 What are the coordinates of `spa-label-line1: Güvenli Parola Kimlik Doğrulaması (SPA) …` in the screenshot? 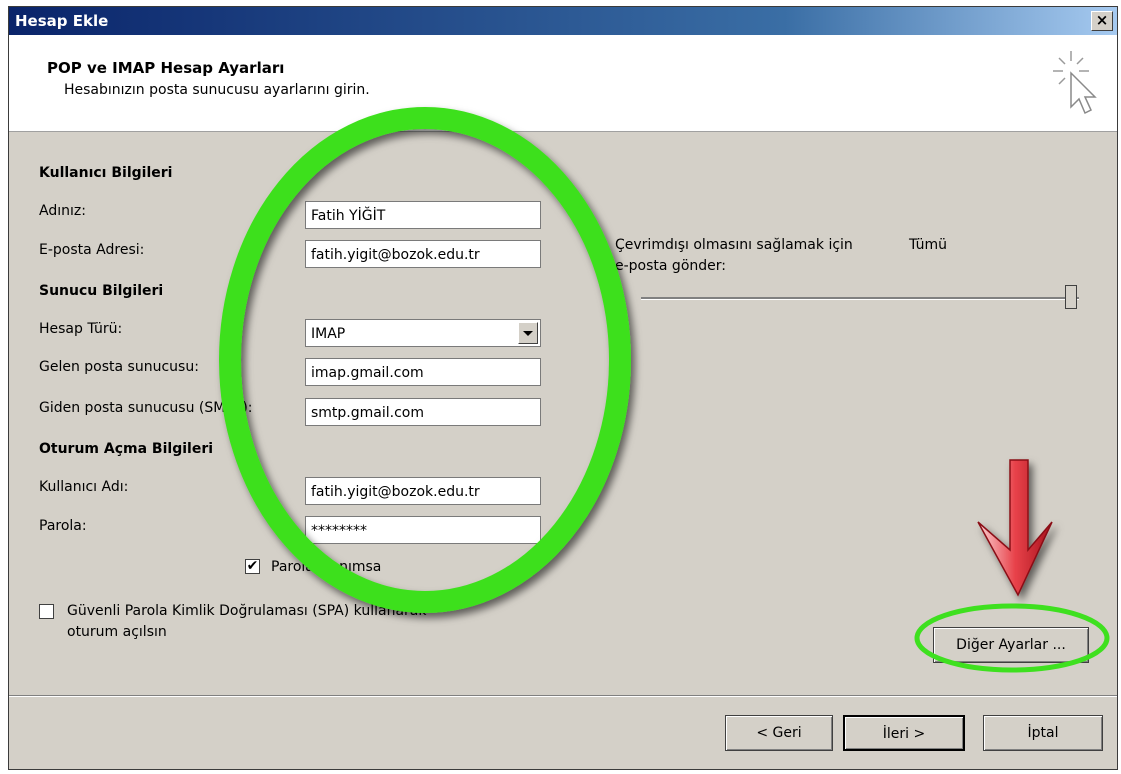 It's located at (247, 611).